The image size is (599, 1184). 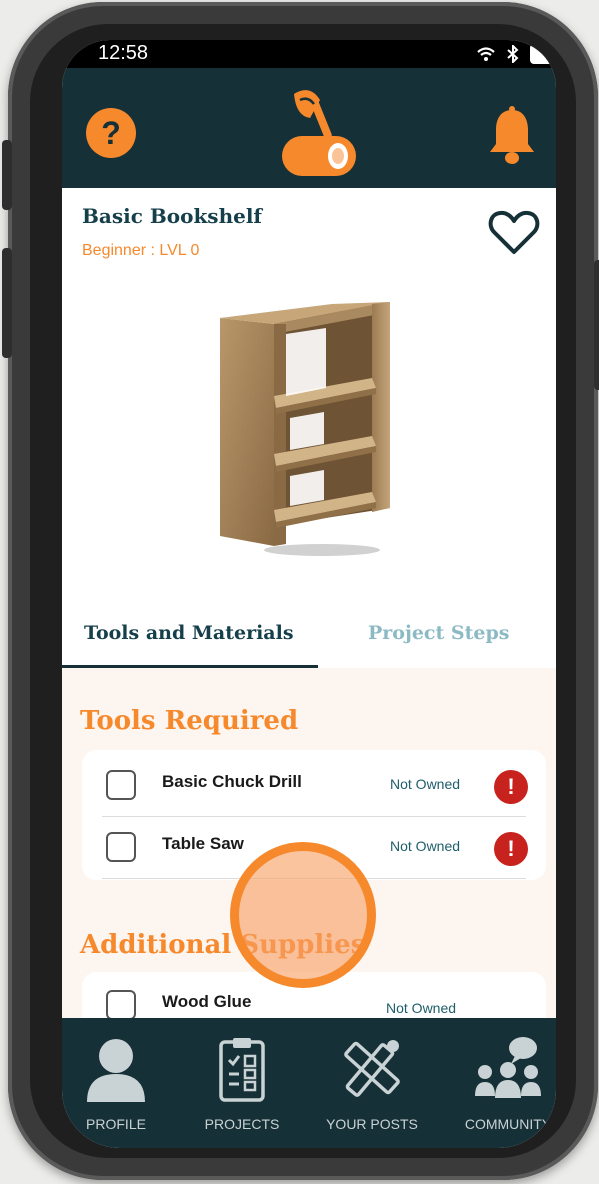 I want to click on nav-projects: PROJECTS, so click(x=242, y=1092).